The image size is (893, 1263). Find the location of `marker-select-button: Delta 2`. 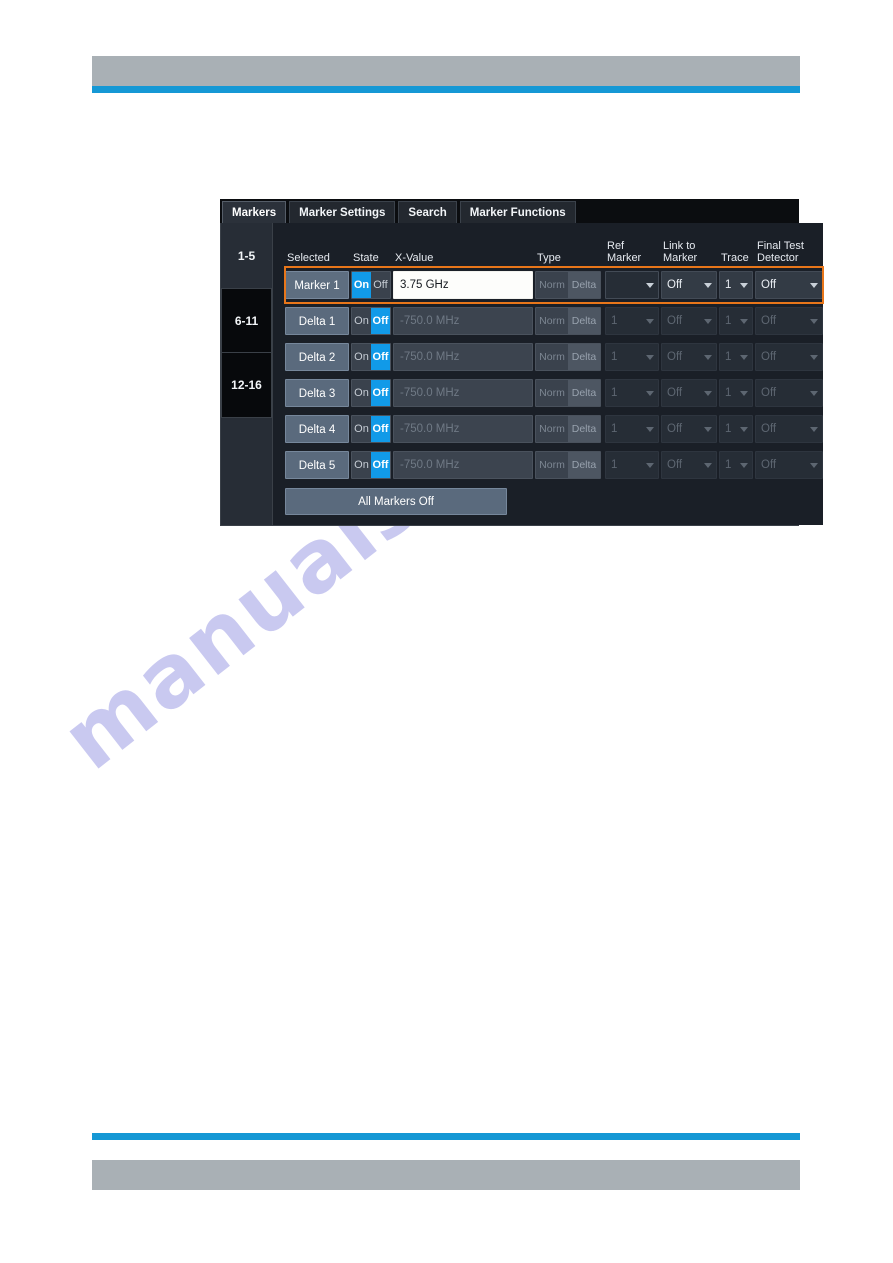

marker-select-button: Delta 2 is located at coordinates (317, 357).